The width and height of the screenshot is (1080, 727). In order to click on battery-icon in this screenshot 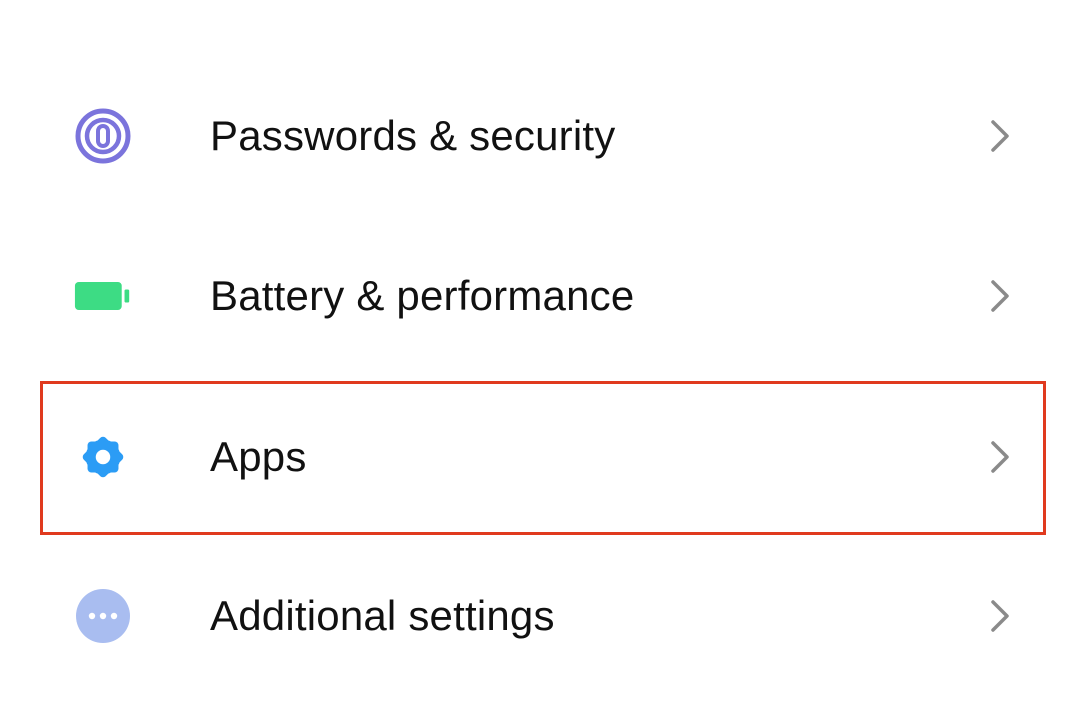, I will do `click(103, 296)`.